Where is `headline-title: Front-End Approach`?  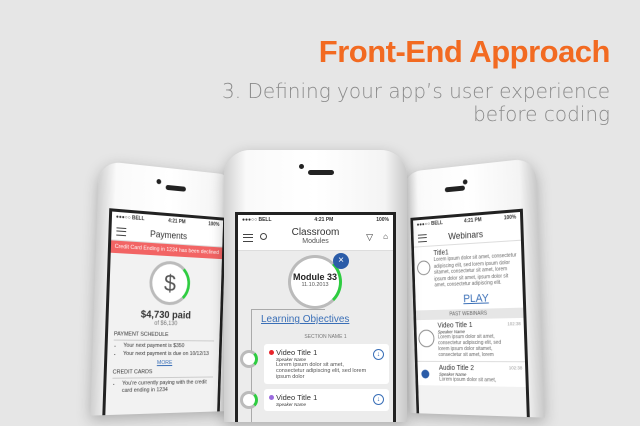
headline-title: Front-End Approach is located at coordinates (464, 51).